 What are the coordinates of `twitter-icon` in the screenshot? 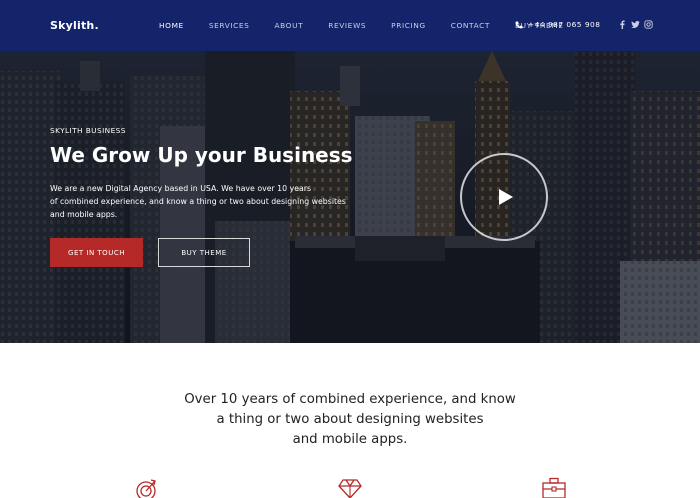 It's located at (635, 24).